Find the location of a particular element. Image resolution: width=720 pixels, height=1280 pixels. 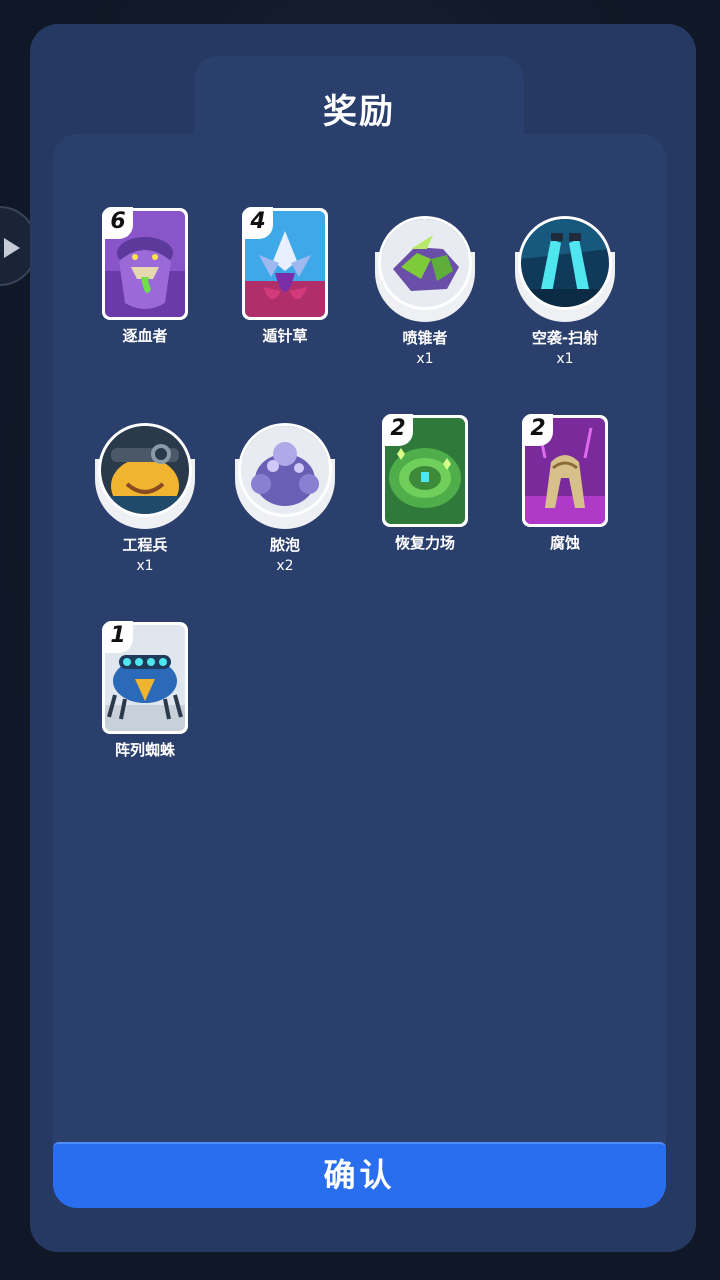

dialog-title: 奖励 is located at coordinates (359, 112).